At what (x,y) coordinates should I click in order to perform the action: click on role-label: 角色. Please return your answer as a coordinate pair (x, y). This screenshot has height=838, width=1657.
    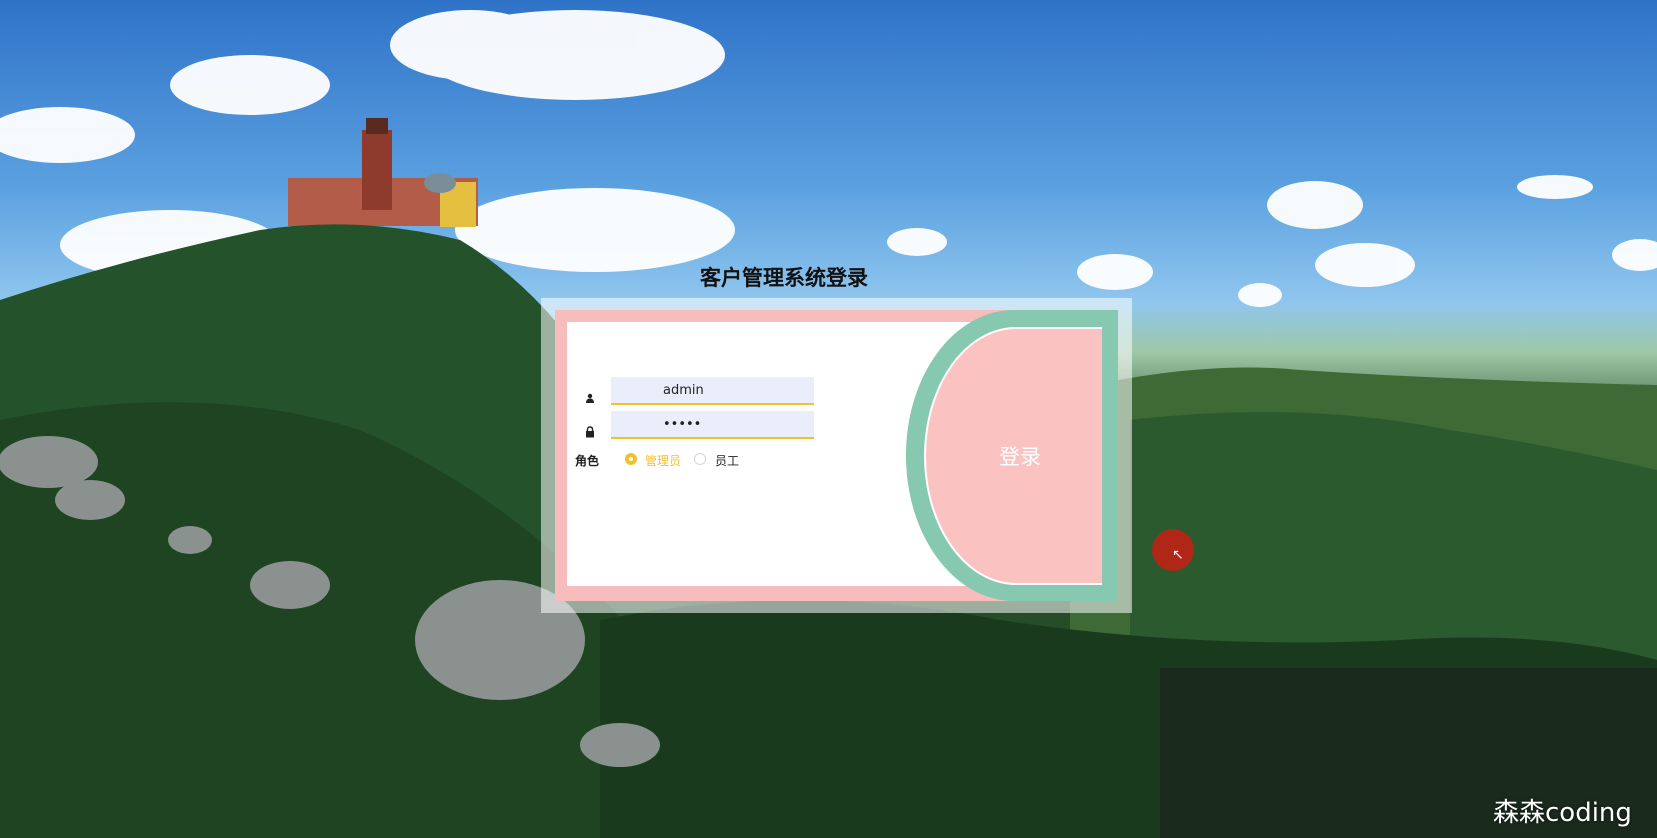
    Looking at the image, I should click on (587, 461).